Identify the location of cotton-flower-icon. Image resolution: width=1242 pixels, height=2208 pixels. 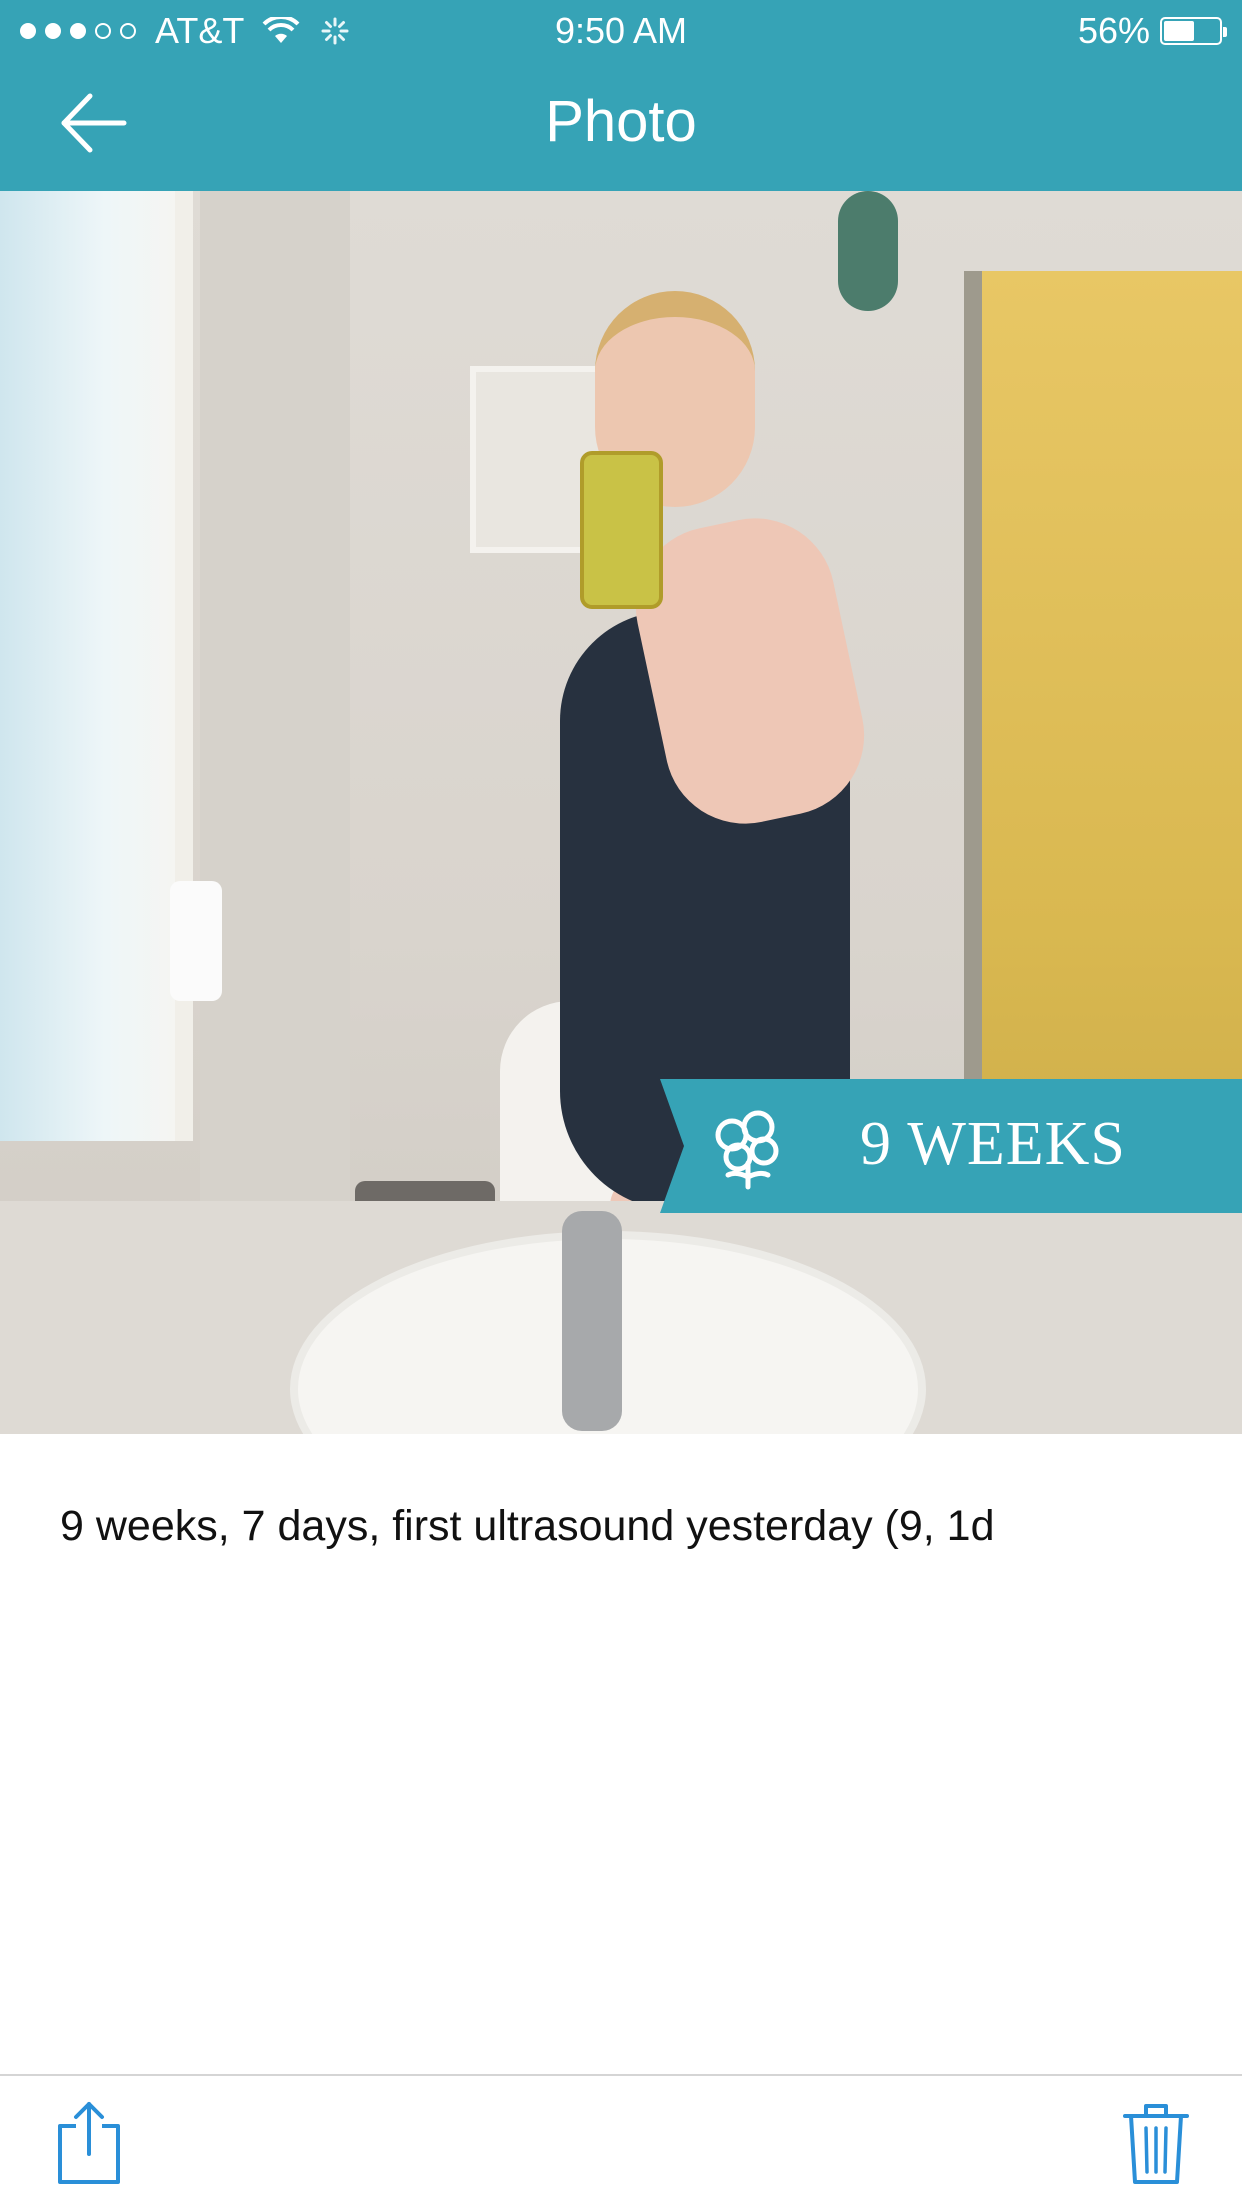
(747, 1150).